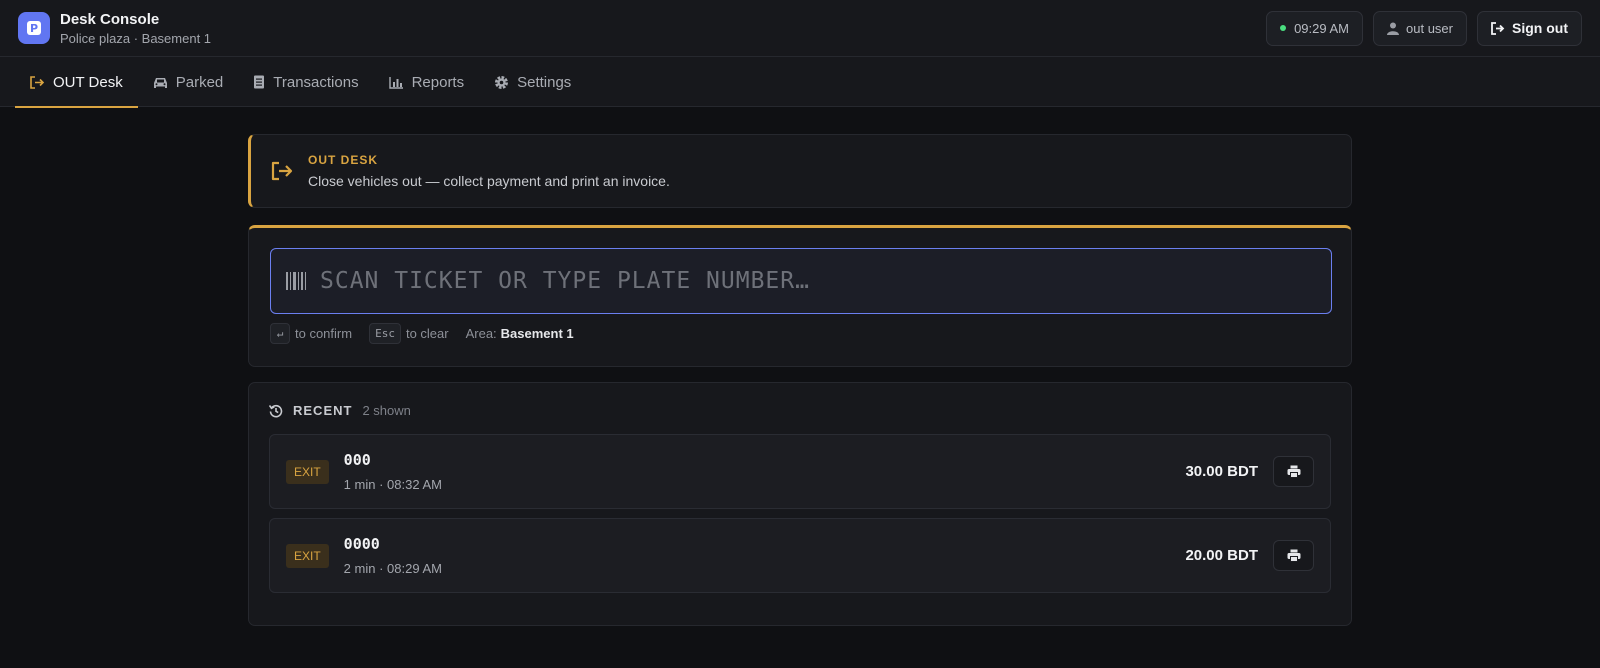  What do you see at coordinates (1540, 28) in the screenshot?
I see `sign-out-label: Sign out` at bounding box center [1540, 28].